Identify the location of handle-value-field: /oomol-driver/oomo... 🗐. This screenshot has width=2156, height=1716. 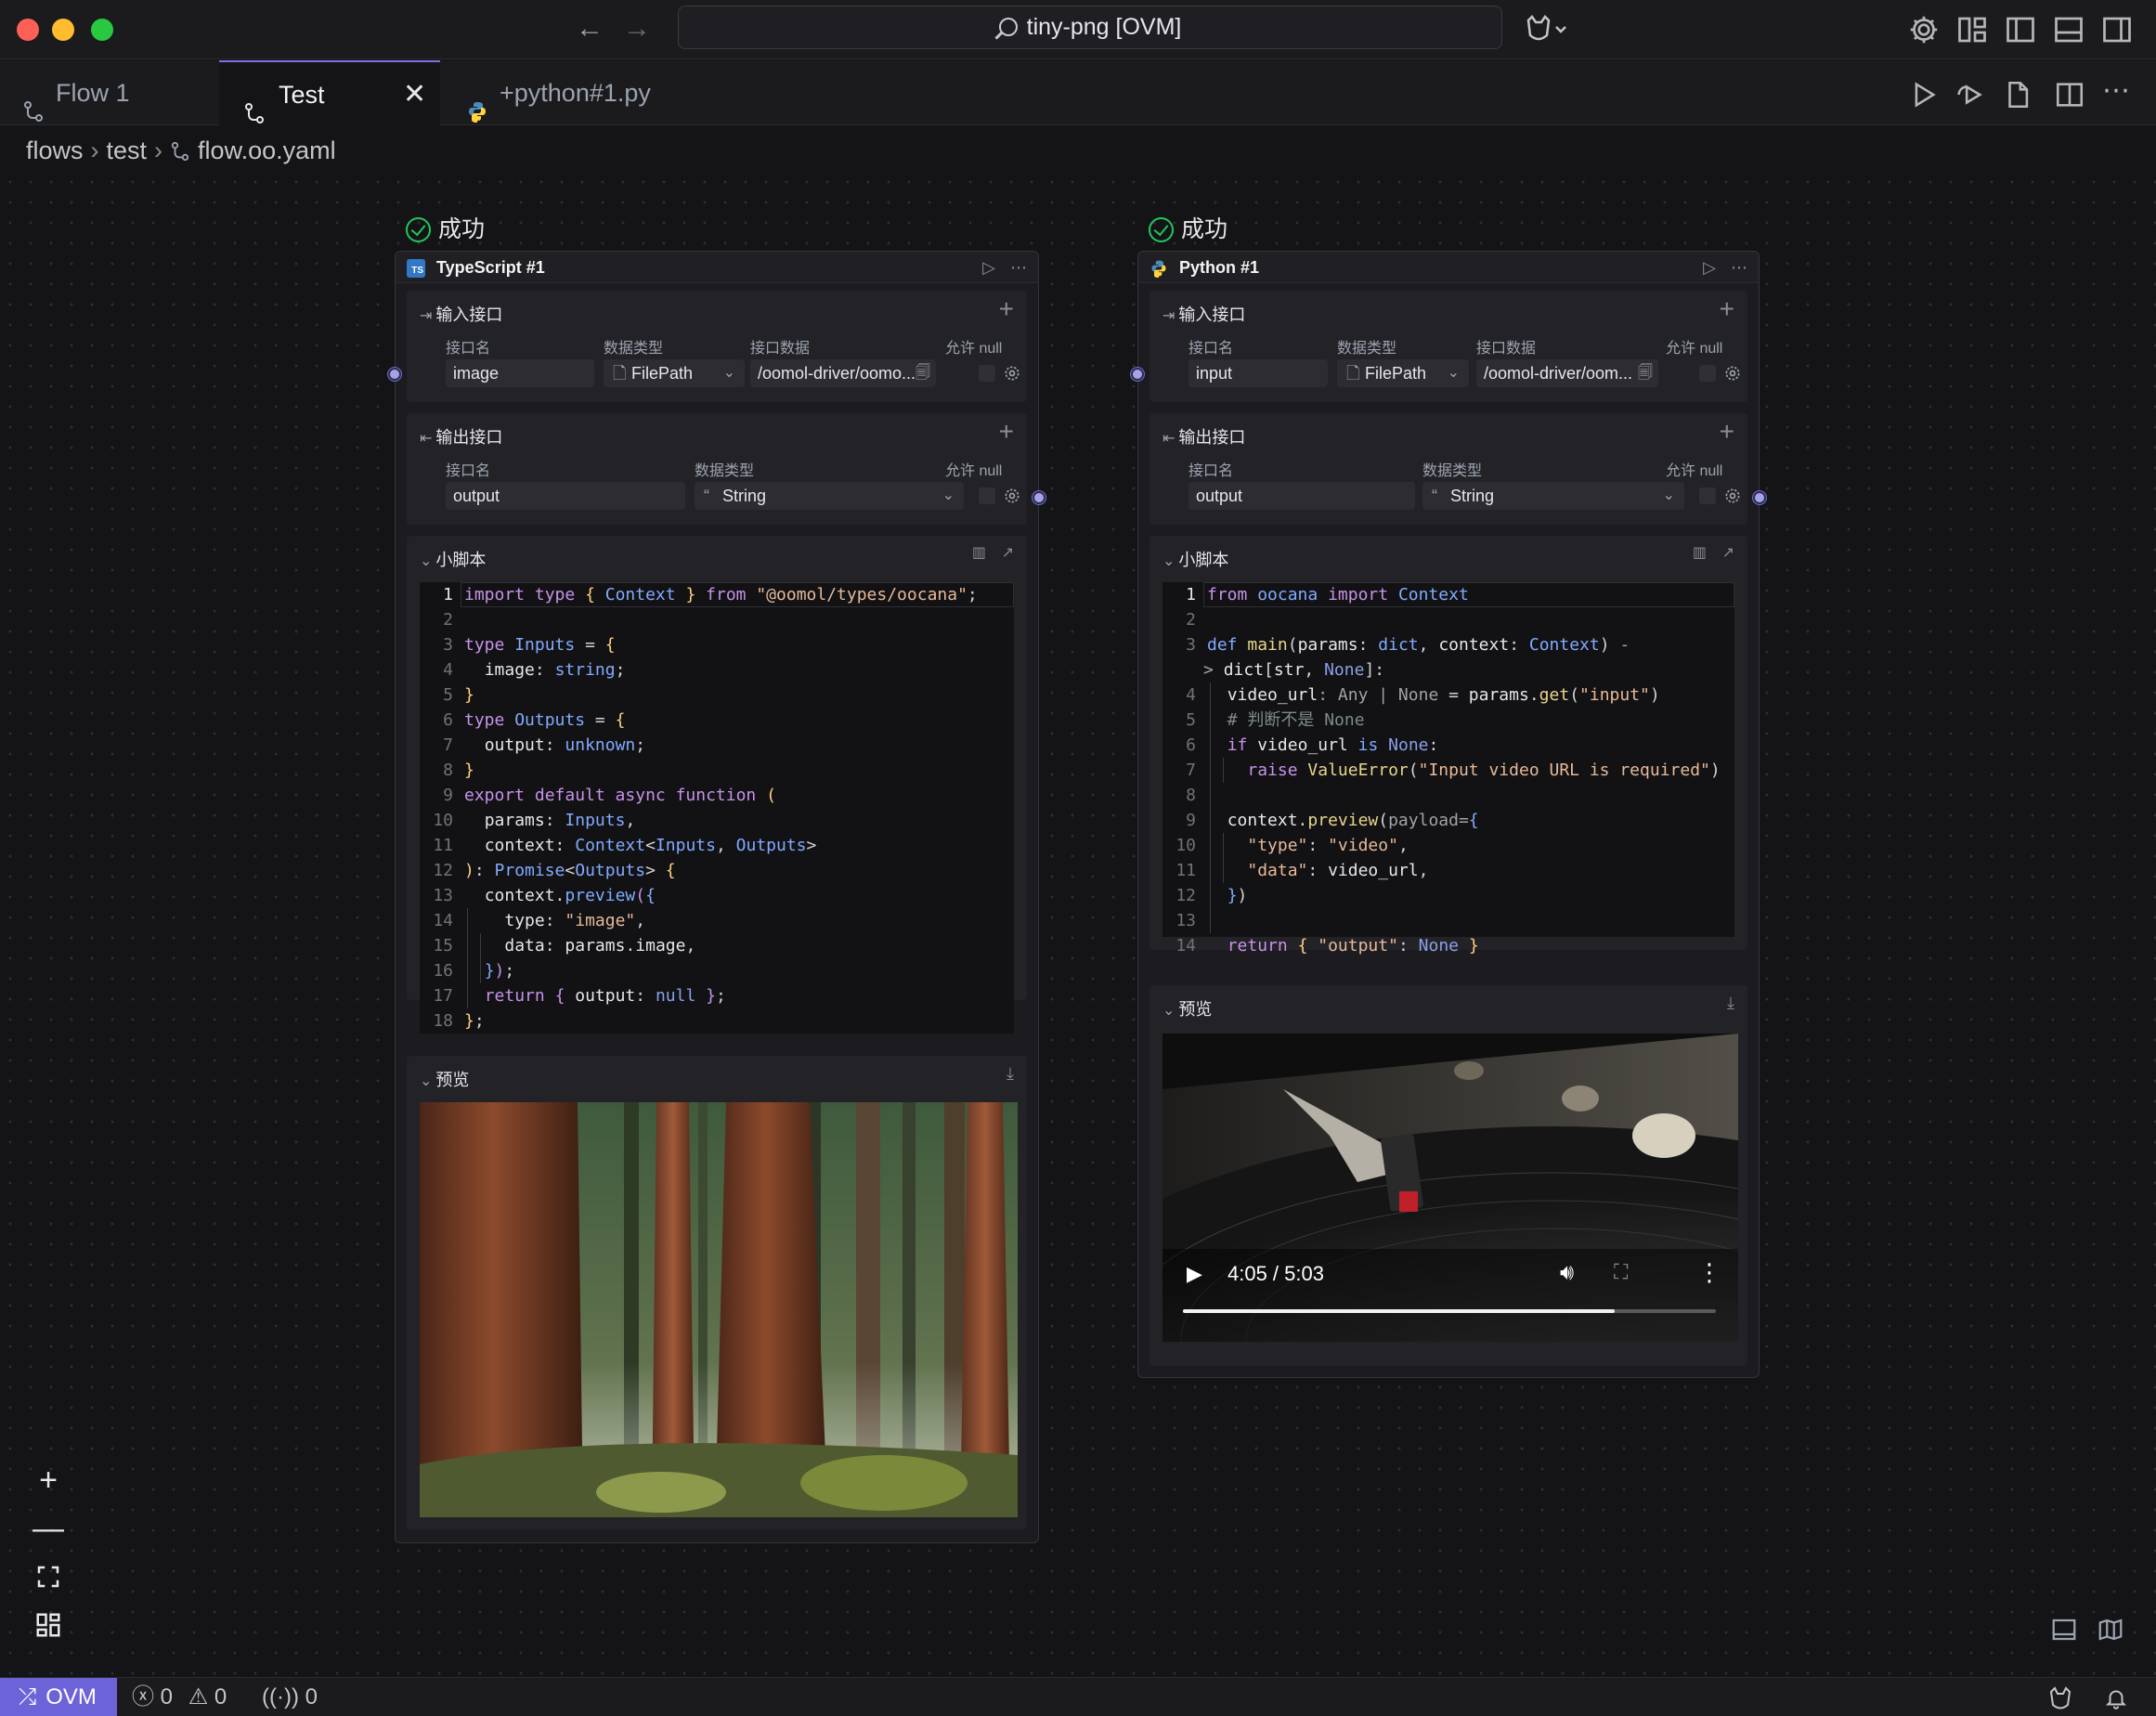
(843, 373).